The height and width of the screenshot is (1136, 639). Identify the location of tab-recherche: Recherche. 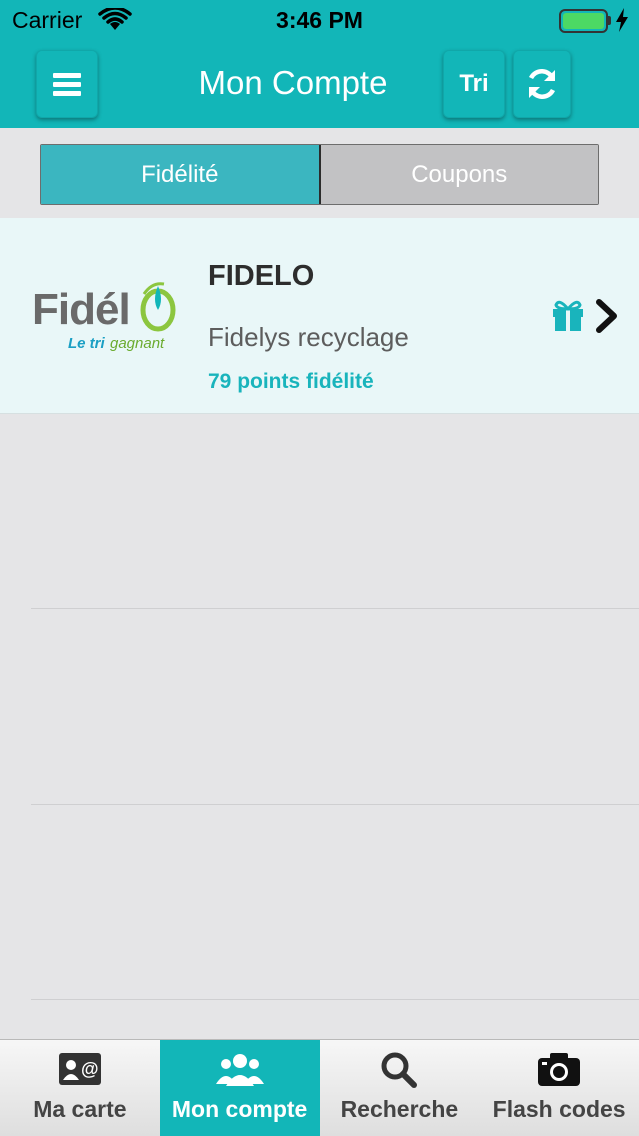
(400, 1088).